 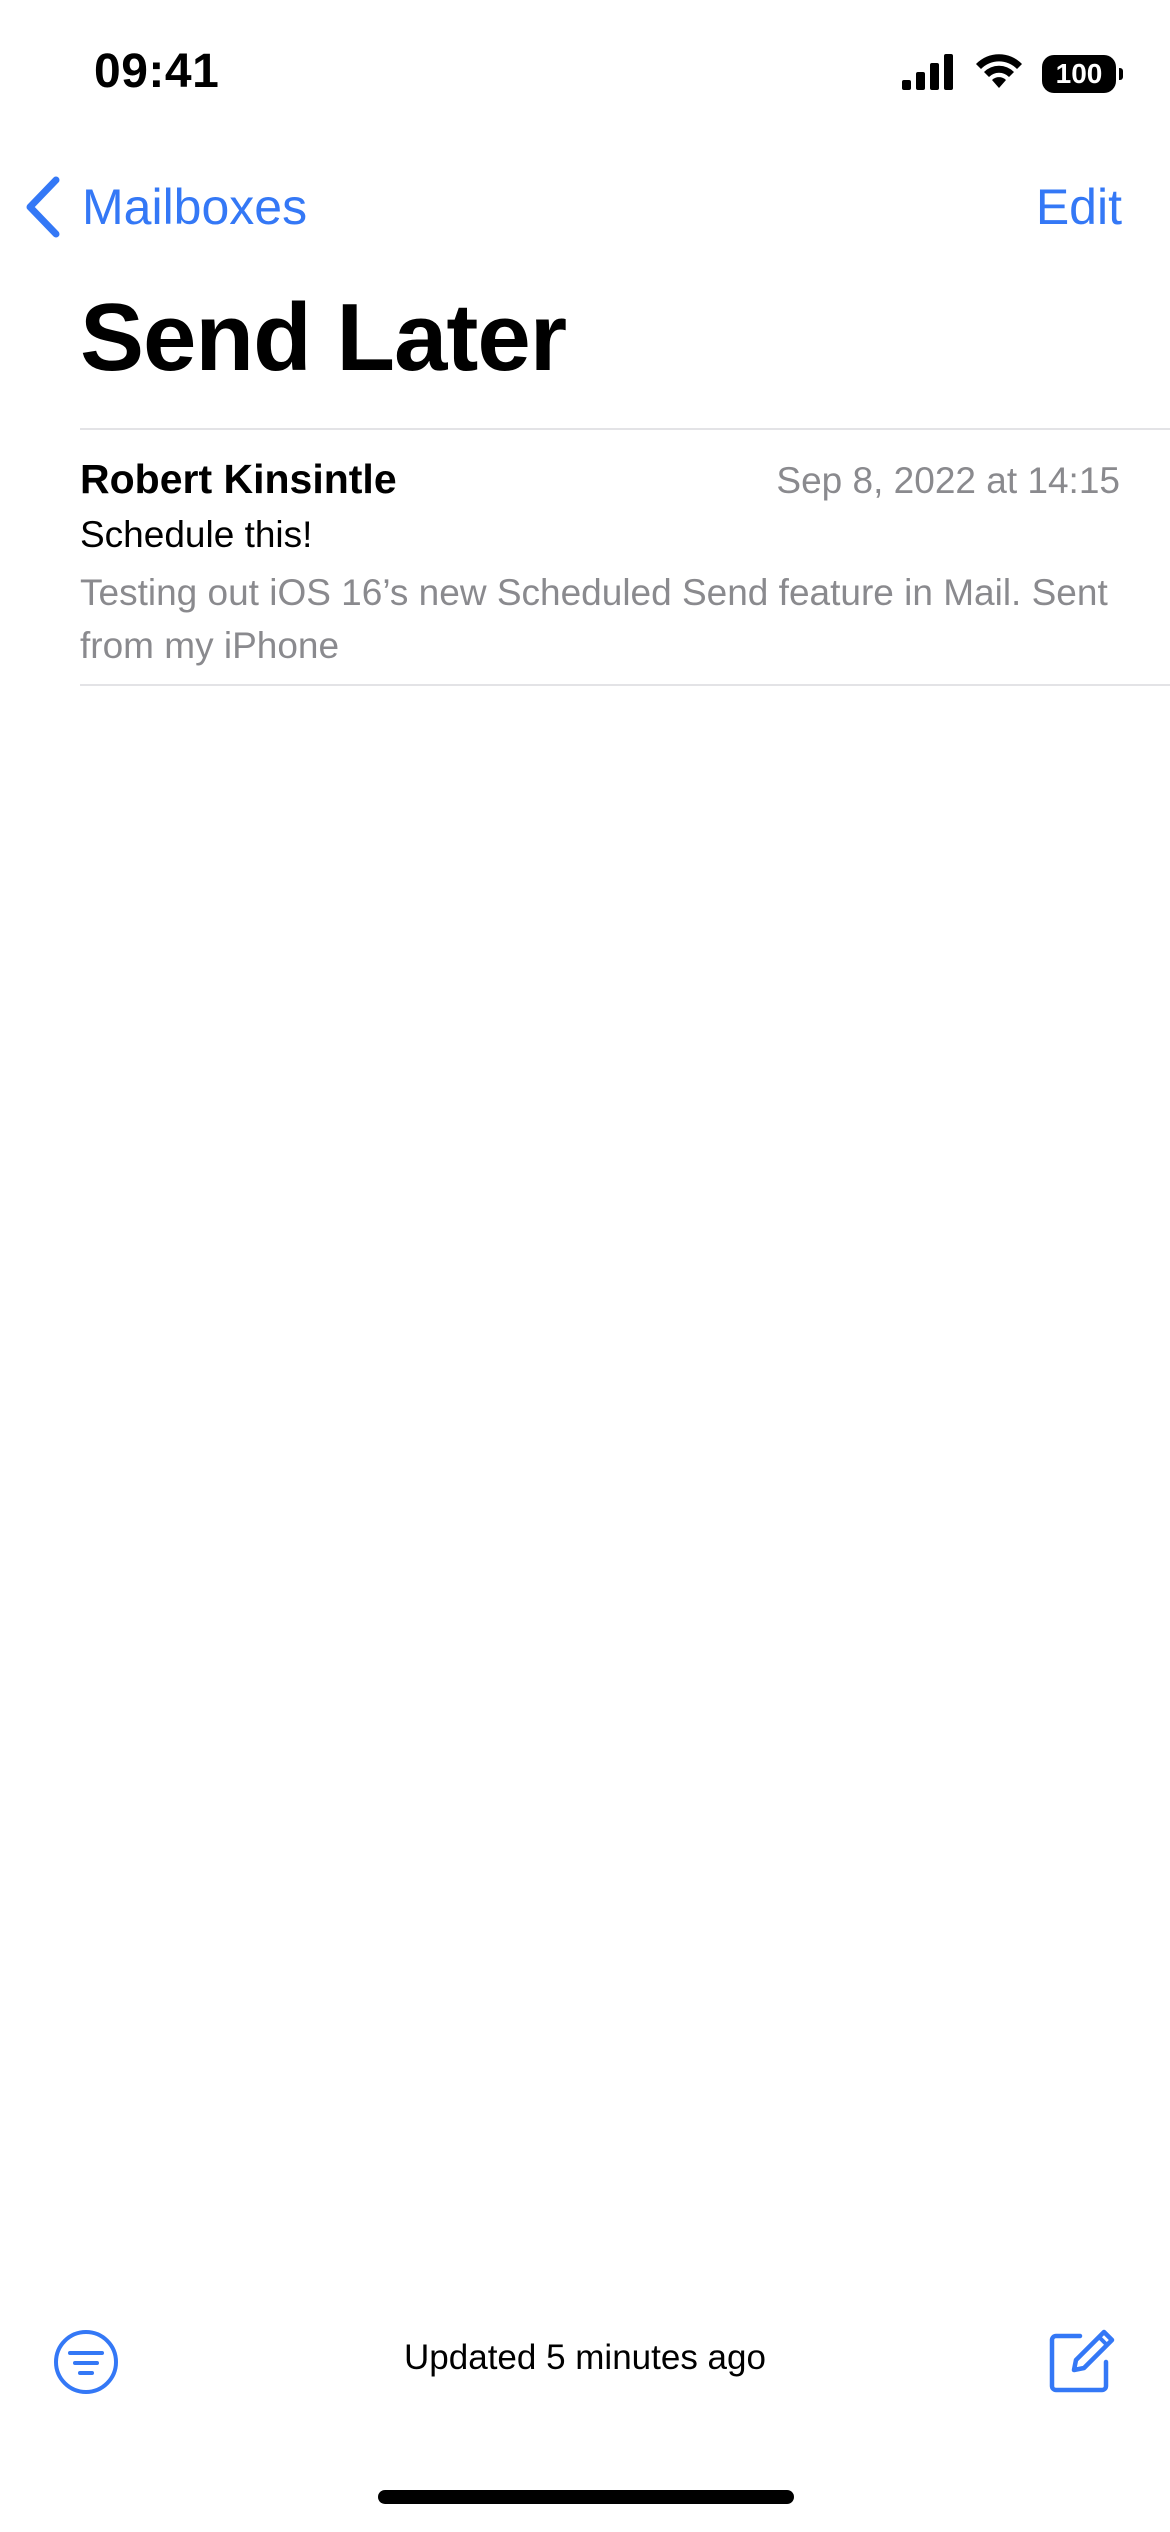 I want to click on compose-button, so click(x=1081, y=2361).